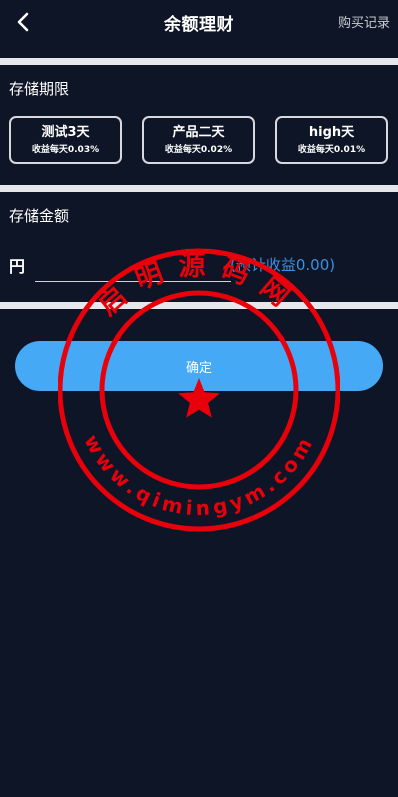 This screenshot has height=797, width=398. Describe the element at coordinates (133, 265) in the screenshot. I see `amount-input` at that location.